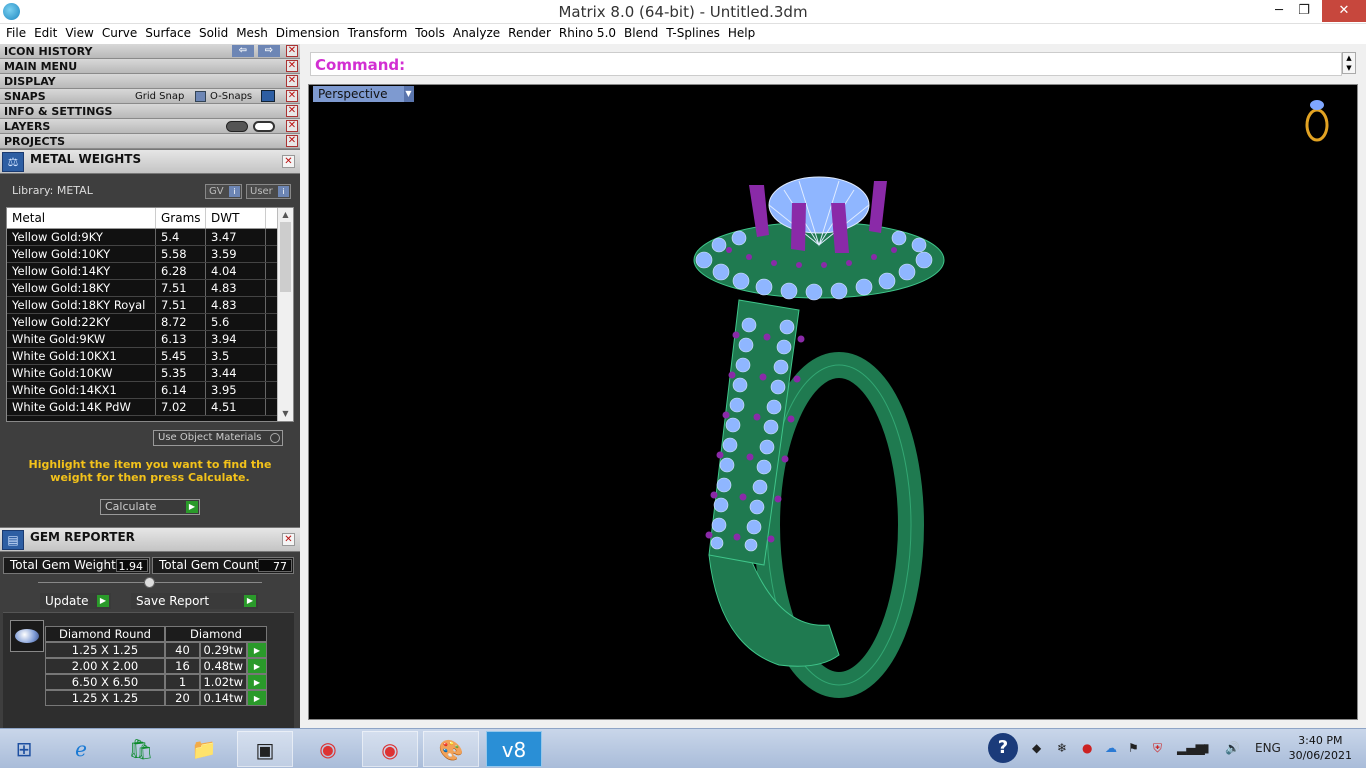  I want to click on menu-curve: Curve, so click(119, 33).